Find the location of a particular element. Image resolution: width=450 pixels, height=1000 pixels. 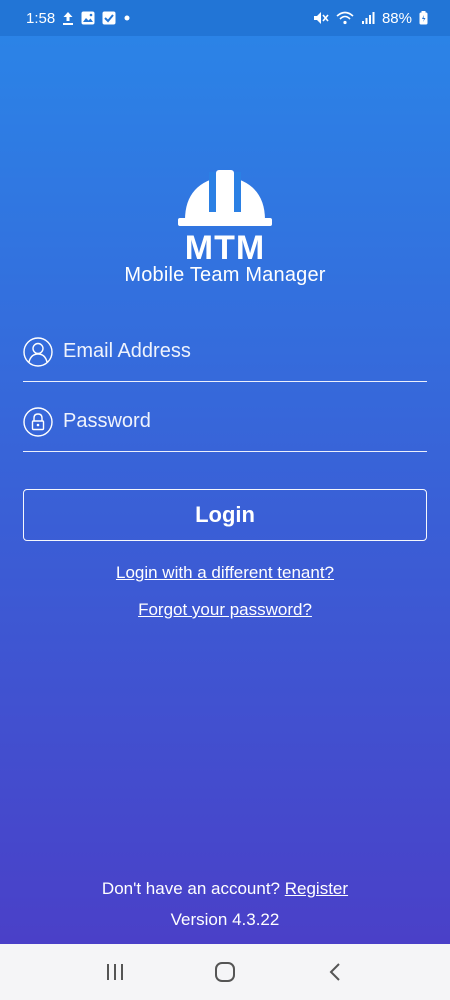

mtm-logo: MTM is located at coordinates (225, 217).